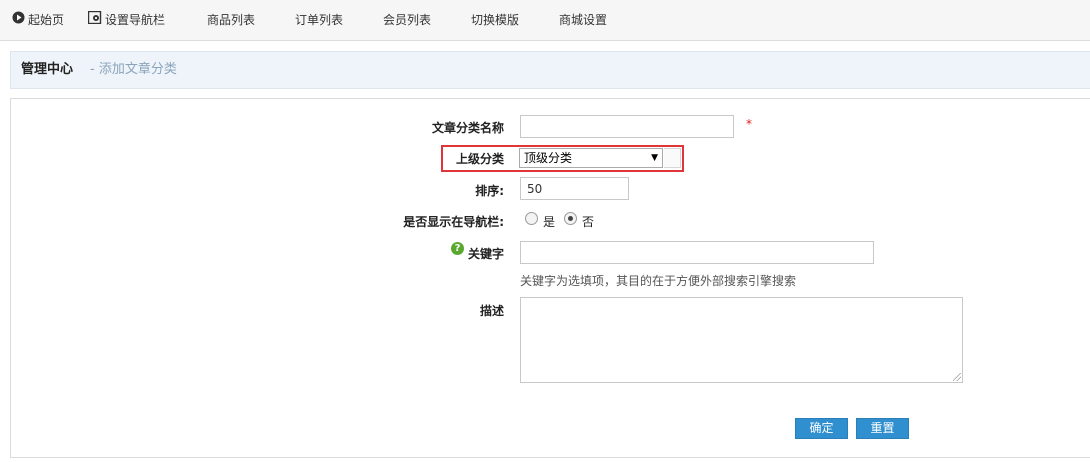 The width and height of the screenshot is (1090, 462). I want to click on help-icon: ?, so click(457, 248).